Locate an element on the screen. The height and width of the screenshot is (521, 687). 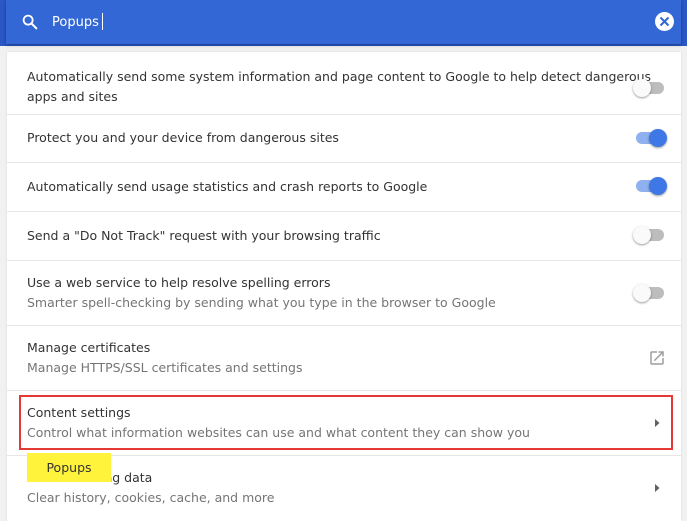
search-toolbar is located at coordinates (343, 23).